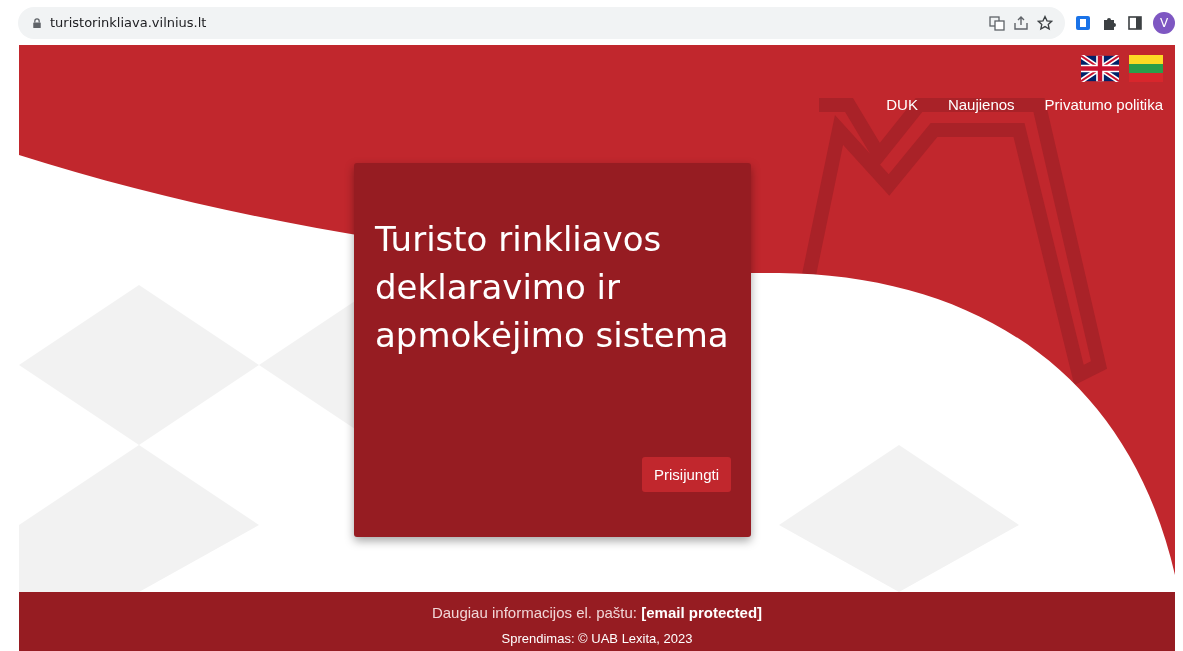 The height and width of the screenshot is (651, 1183). Describe the element at coordinates (129, 22) in the screenshot. I see `url-text: turistorinkliava.vilnius.lt` at that location.